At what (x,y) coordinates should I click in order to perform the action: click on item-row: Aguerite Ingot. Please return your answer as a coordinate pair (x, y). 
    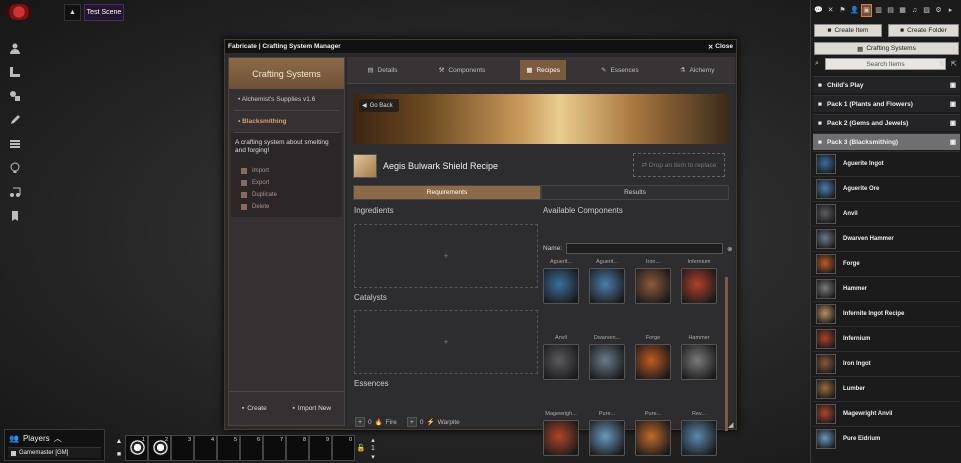
    Looking at the image, I should click on (886, 163).